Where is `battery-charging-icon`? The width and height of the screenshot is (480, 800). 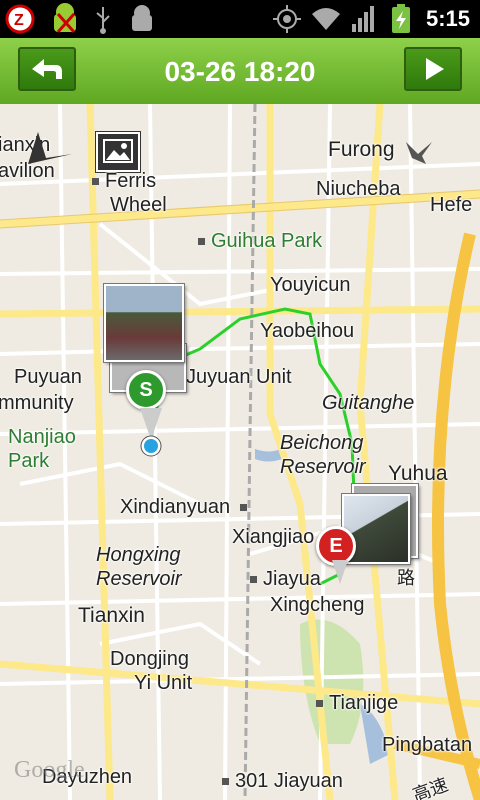
battery-charging-icon is located at coordinates (401, 18).